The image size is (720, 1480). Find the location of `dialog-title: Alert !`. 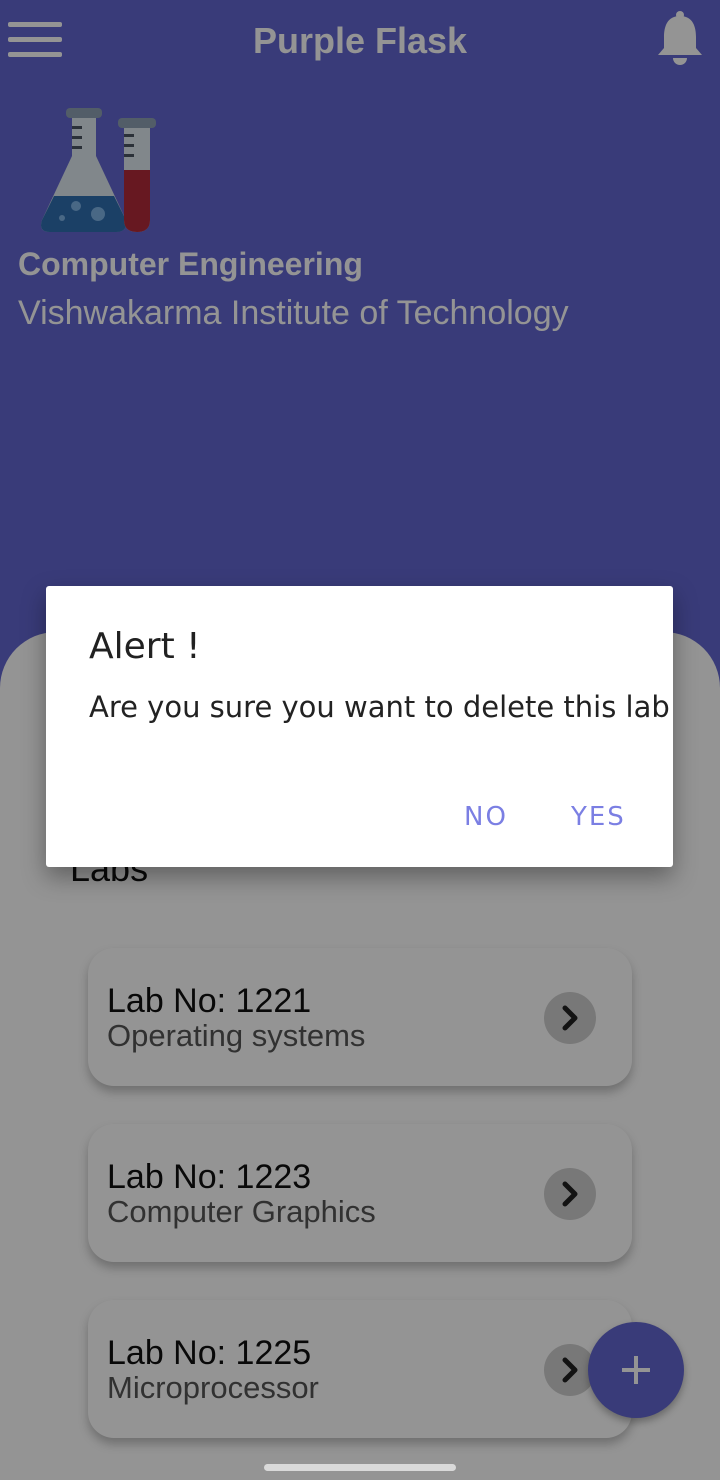

dialog-title: Alert ! is located at coordinates (145, 646).